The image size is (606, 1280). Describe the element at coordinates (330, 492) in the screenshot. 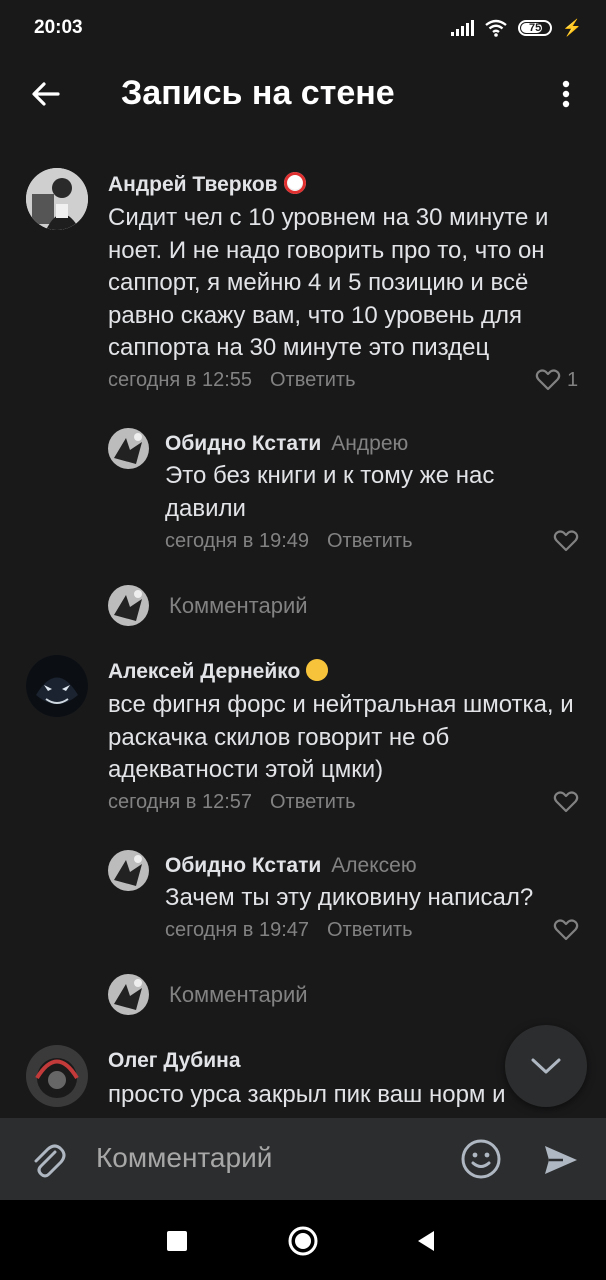

I see `reply-text: Это без книги и к тому же нас давили` at that location.